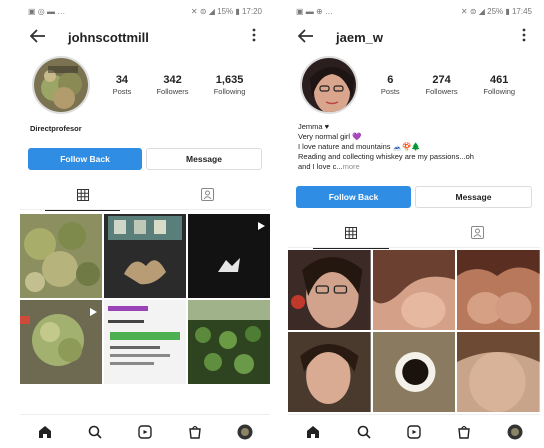 The width and height of the screenshot is (544, 448). I want to click on profile-header: johnscottmill, so click(145, 37).